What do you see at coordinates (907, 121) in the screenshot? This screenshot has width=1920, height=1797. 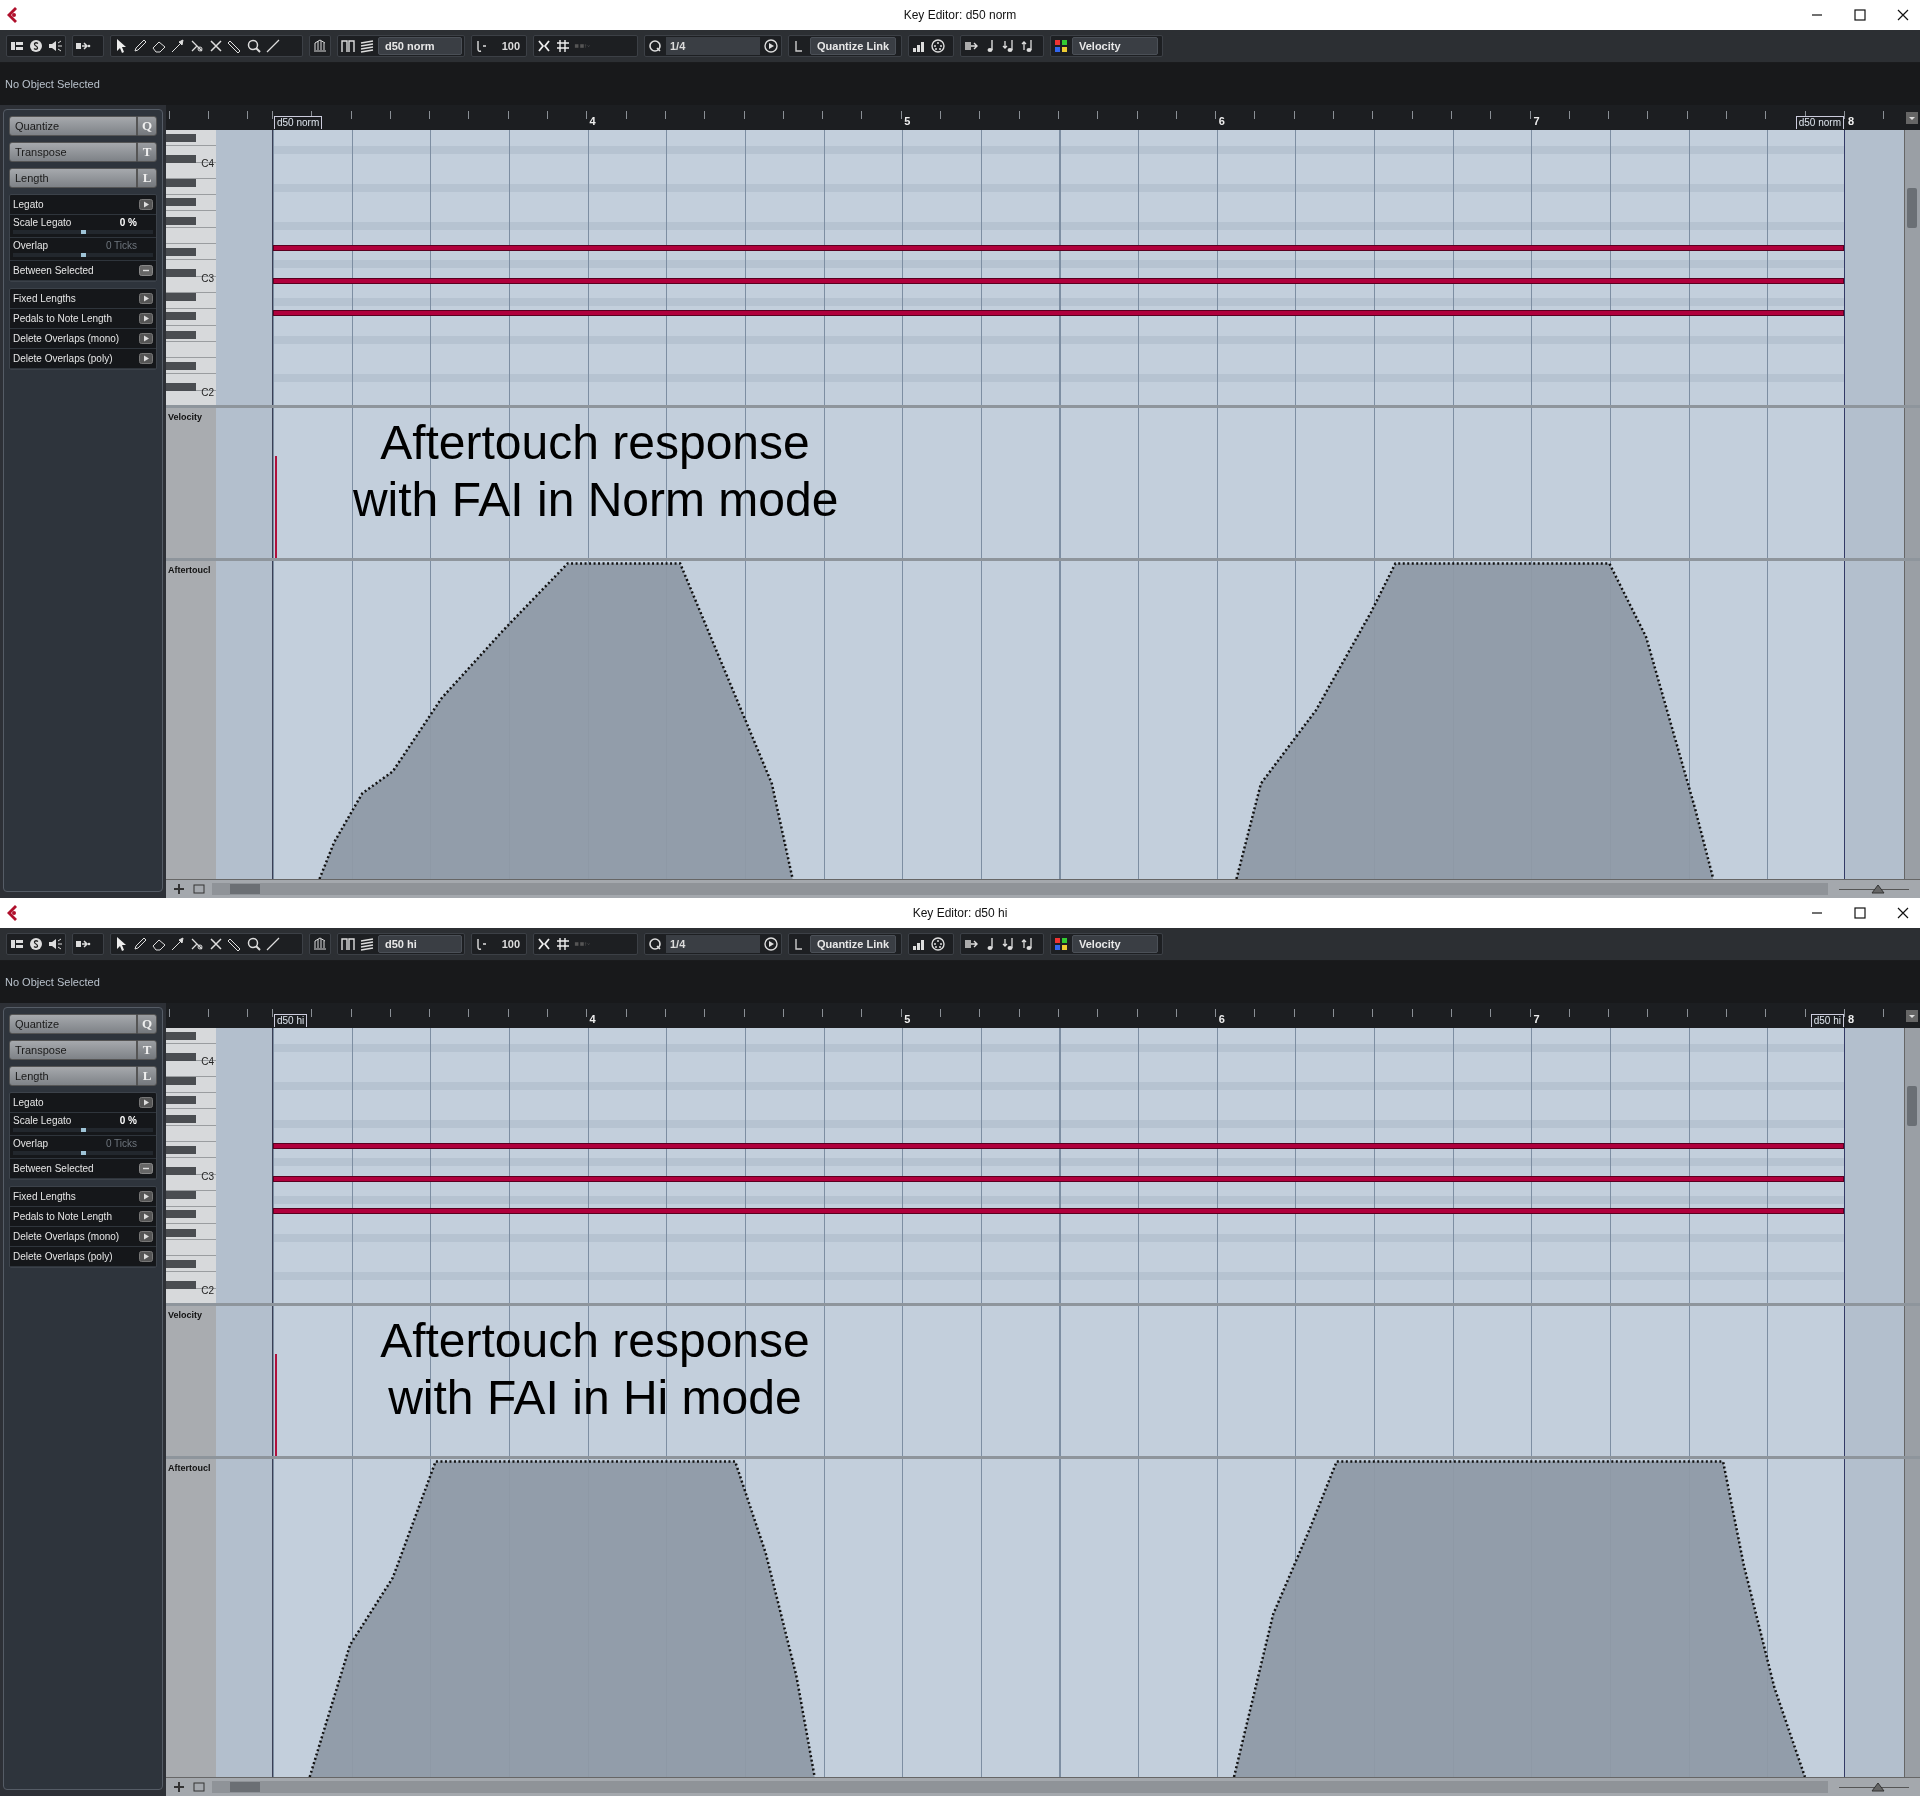 I see `bar-number: 5` at bounding box center [907, 121].